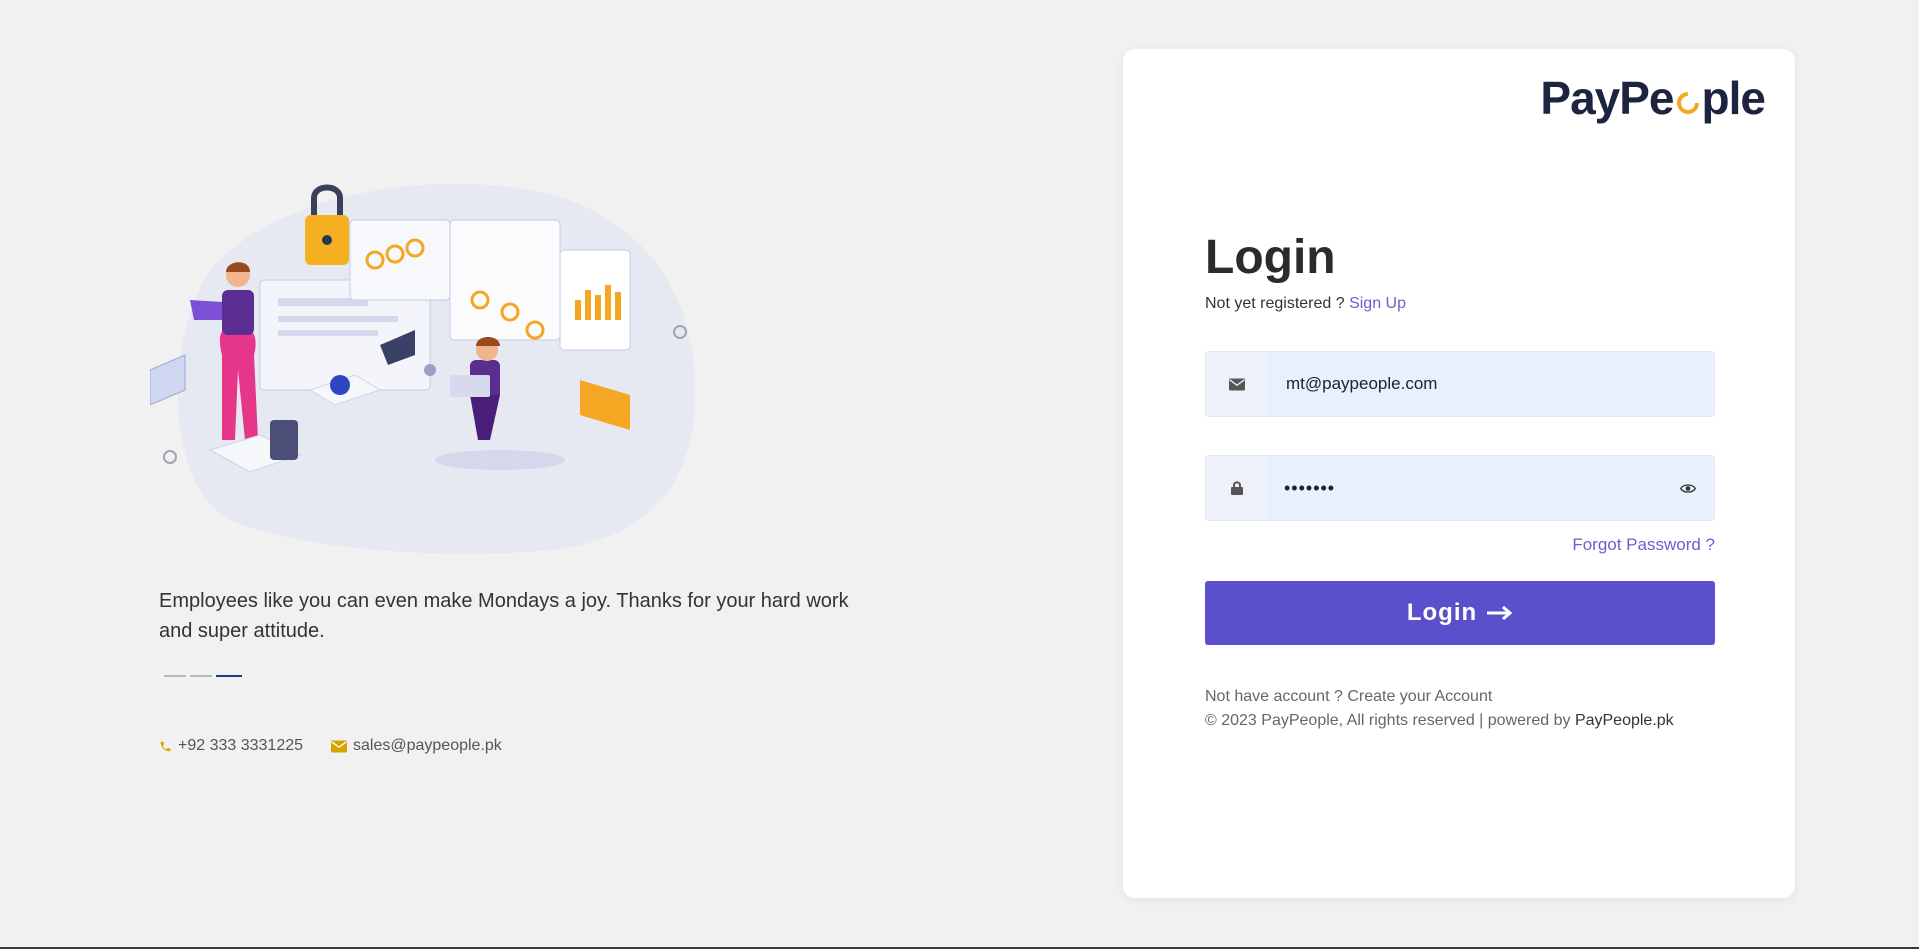 This screenshot has width=1919, height=949. What do you see at coordinates (1643, 544) in the screenshot?
I see `forgot-password-link: Forgot Password ?` at bounding box center [1643, 544].